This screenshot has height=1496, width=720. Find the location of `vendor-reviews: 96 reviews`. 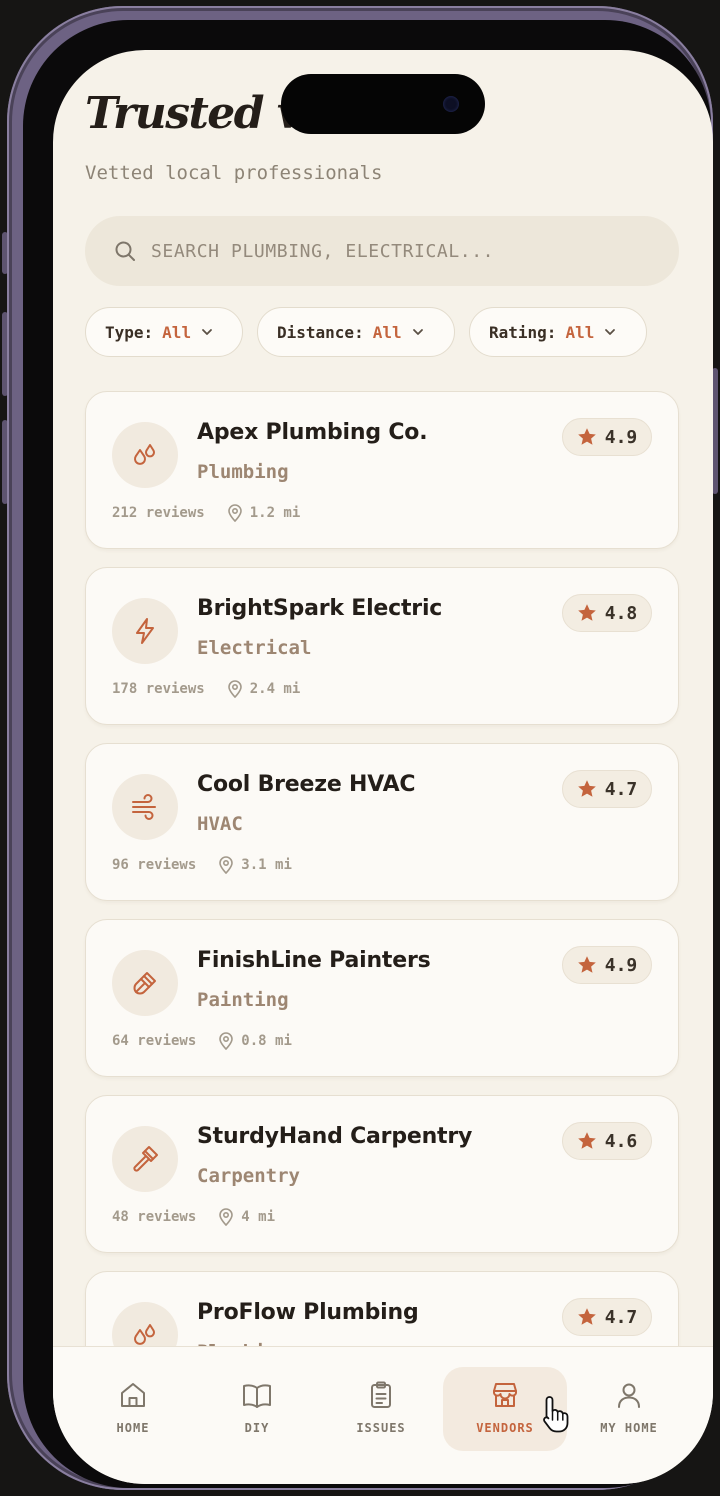

vendor-reviews: 96 reviews is located at coordinates (154, 865).